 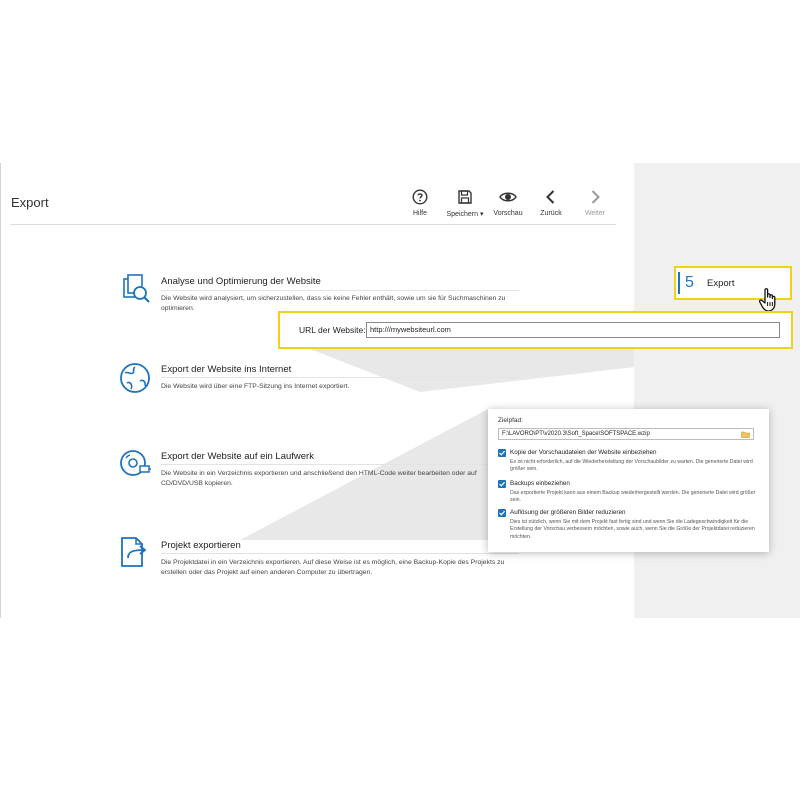 I want to click on section-title: Analyse und Optimierung der Website, so click(x=241, y=281).